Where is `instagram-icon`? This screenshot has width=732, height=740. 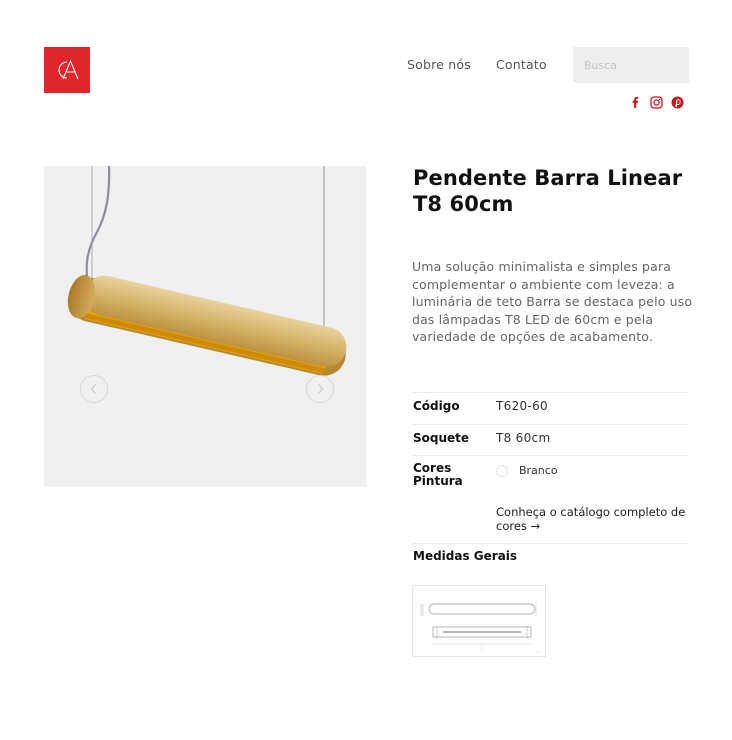
instagram-icon is located at coordinates (656, 102).